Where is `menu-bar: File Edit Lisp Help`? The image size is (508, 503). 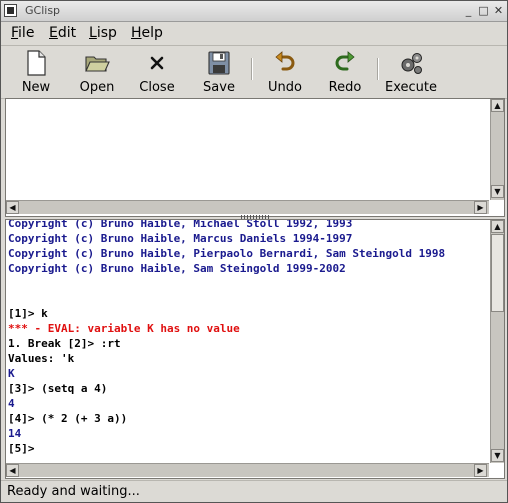 menu-bar: File Edit Lisp Help is located at coordinates (254, 34).